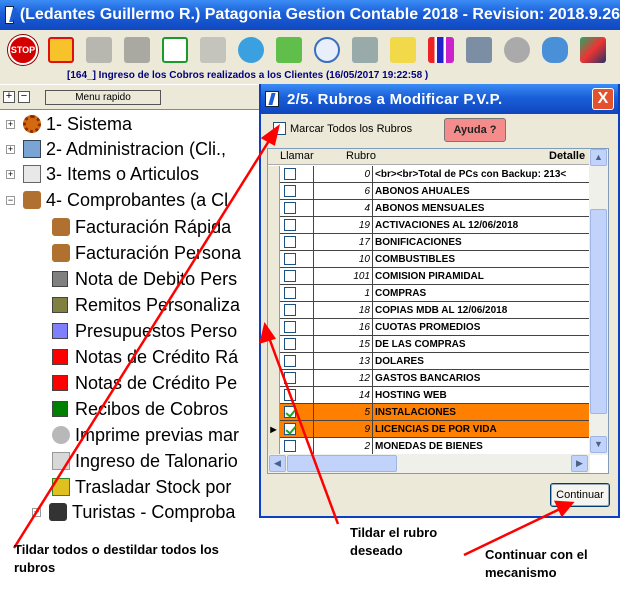  What do you see at coordinates (429, 191) in the screenshot?
I see `table-row: 6 ABONOS AHUALES` at bounding box center [429, 191].